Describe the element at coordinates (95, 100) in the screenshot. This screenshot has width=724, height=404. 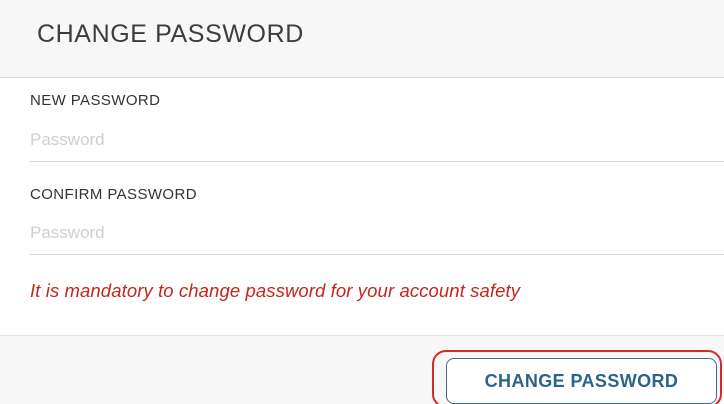
I see `new-password-label: NEW PASSWORD` at that location.